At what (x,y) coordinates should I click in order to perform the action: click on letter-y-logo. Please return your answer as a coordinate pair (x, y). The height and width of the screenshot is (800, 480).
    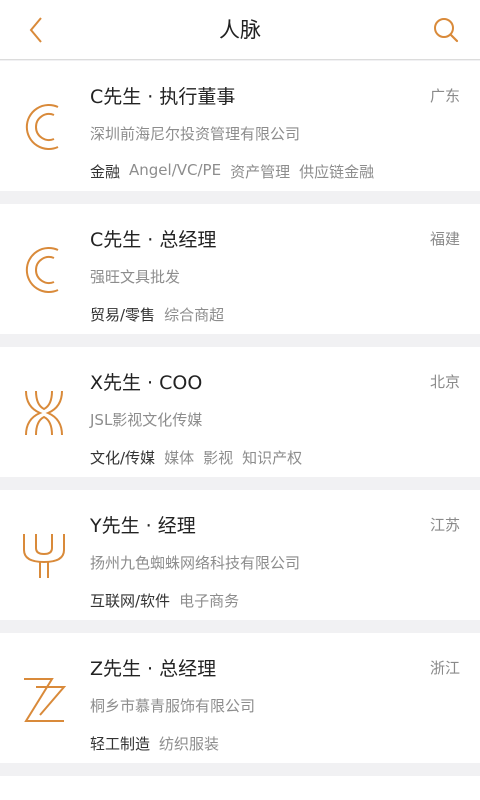
    Looking at the image, I should click on (44, 556).